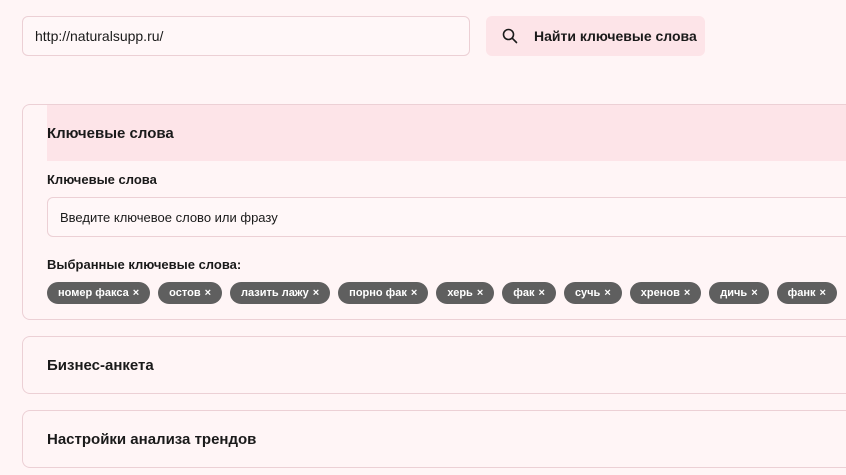 The height and width of the screenshot is (475, 846). I want to click on keyword-tag-label: сучь, so click(587, 293).